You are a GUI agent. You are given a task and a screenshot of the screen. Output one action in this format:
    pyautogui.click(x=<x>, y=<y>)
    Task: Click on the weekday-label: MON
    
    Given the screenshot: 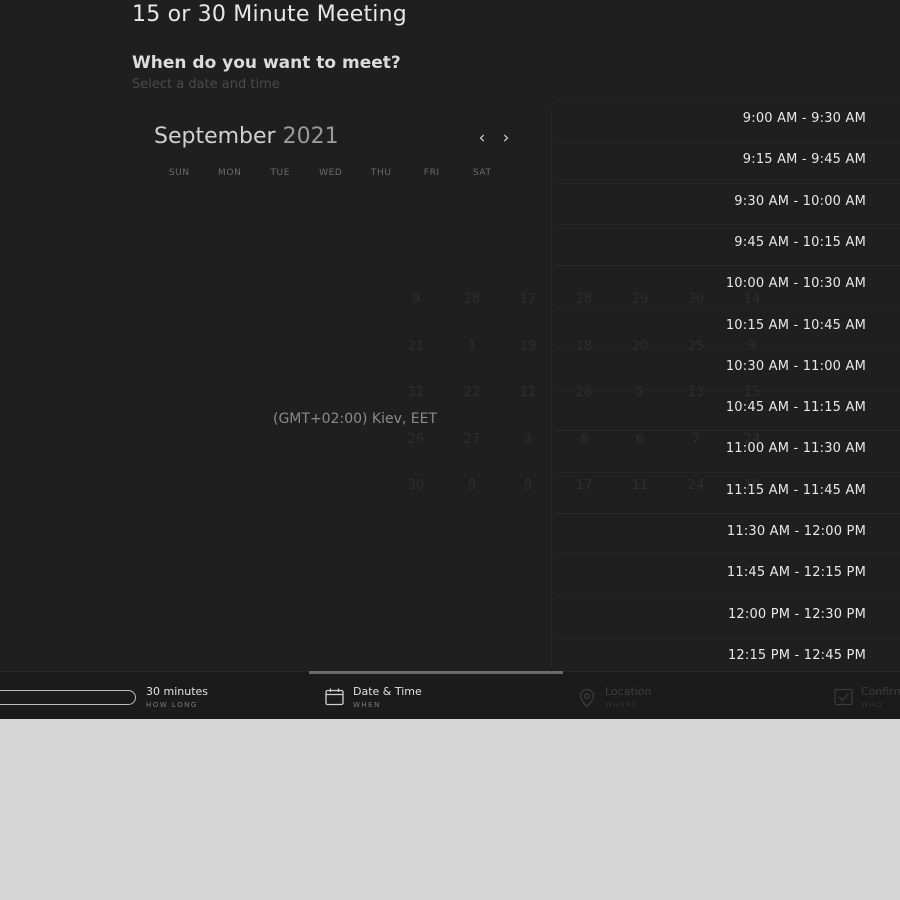 What is the action you would take?
    pyautogui.click(x=230, y=173)
    